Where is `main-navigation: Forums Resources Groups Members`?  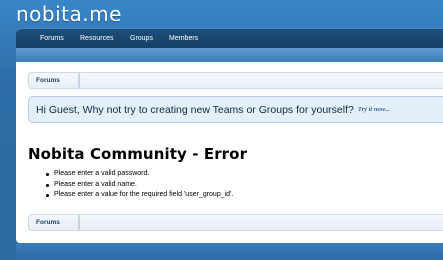 main-navigation: Forums Resources Groups Members is located at coordinates (229, 38).